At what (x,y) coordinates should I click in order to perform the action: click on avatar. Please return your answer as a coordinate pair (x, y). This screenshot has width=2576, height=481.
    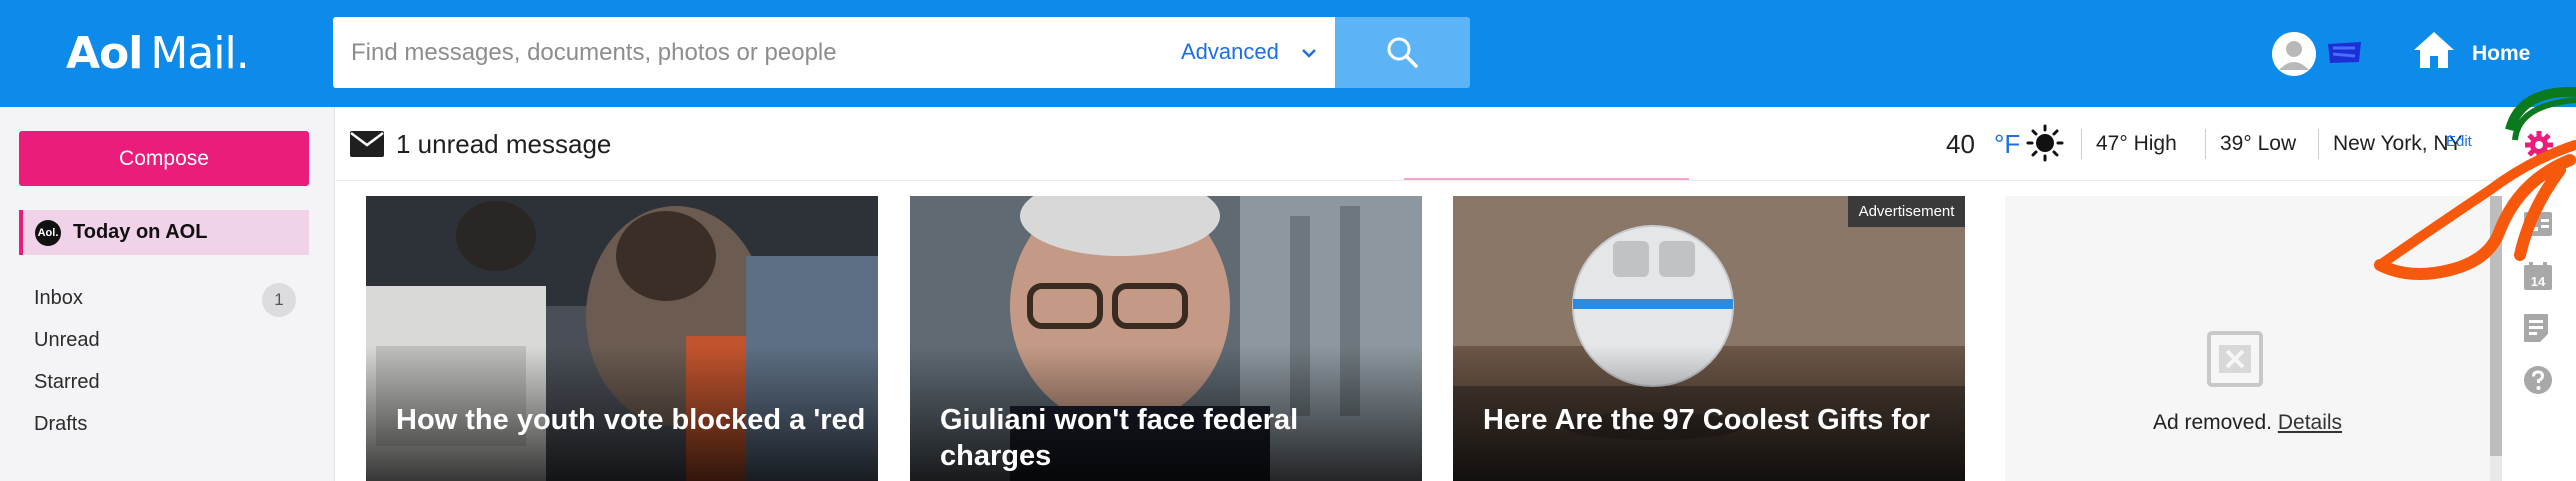
    Looking at the image, I should click on (2294, 54).